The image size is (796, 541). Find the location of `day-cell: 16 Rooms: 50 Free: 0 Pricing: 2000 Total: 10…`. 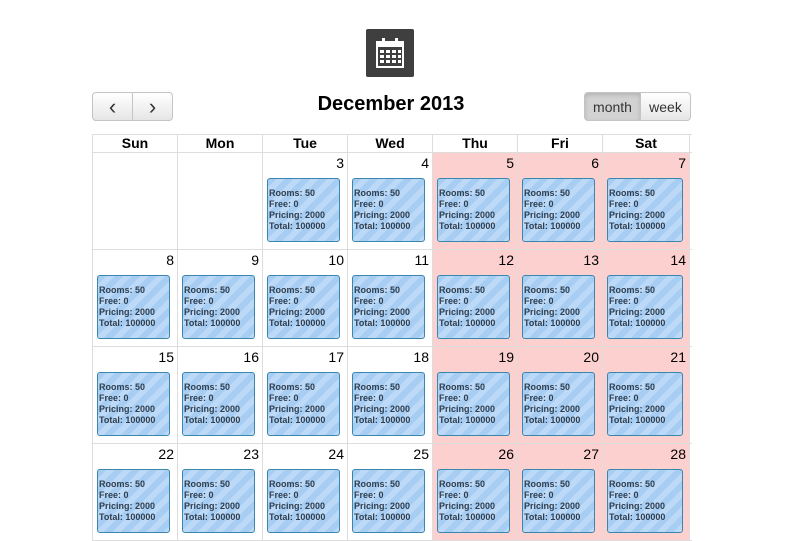

day-cell: 16 Rooms: 50 Free: 0 Pricing: 2000 Total: 10… is located at coordinates (219, 395).